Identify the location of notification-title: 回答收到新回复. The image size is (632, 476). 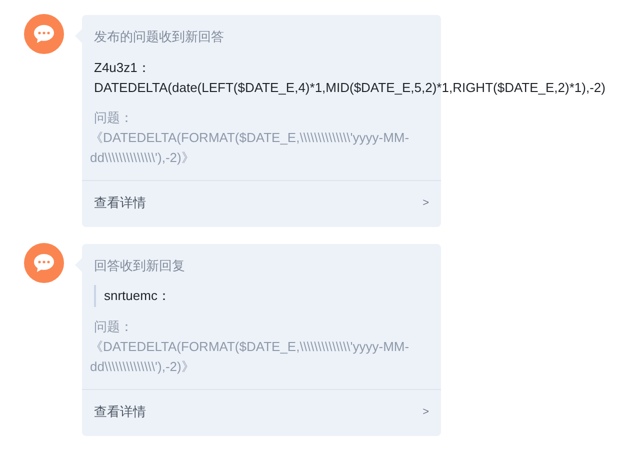
(140, 266).